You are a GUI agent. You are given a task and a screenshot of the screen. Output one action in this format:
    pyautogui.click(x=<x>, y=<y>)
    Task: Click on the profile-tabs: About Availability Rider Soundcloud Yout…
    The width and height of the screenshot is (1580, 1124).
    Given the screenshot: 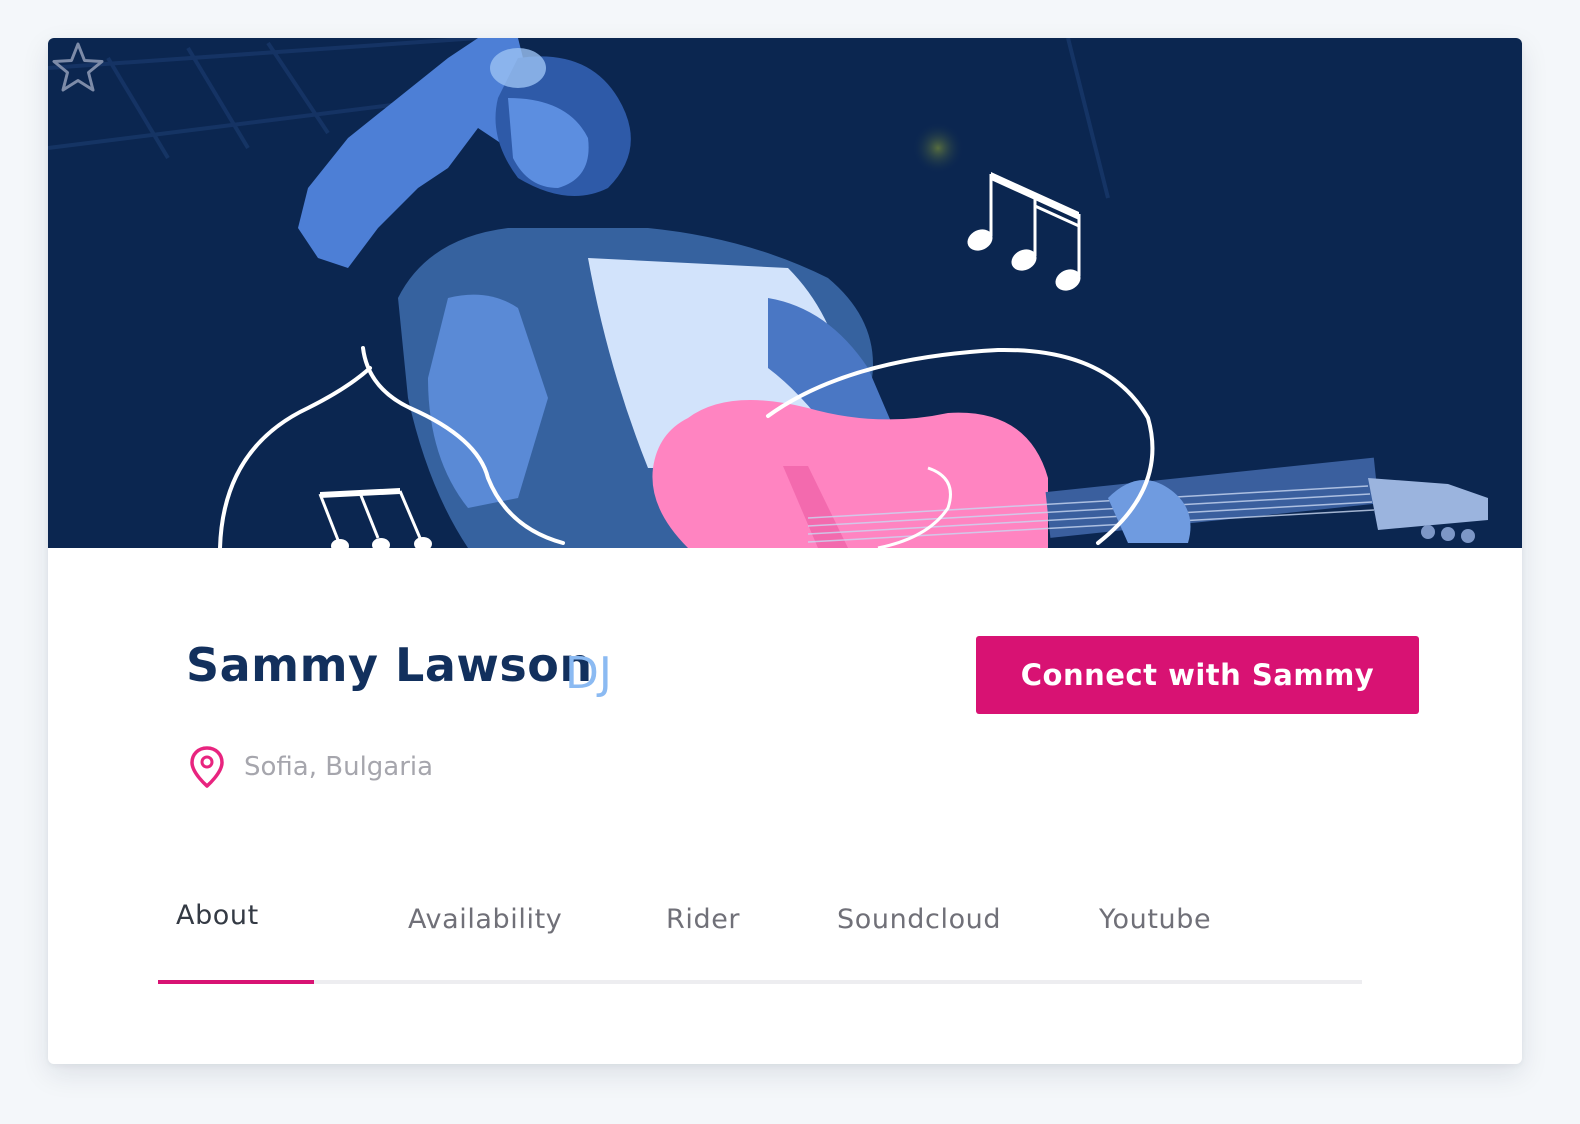 What is the action you would take?
    pyautogui.click(x=760, y=940)
    